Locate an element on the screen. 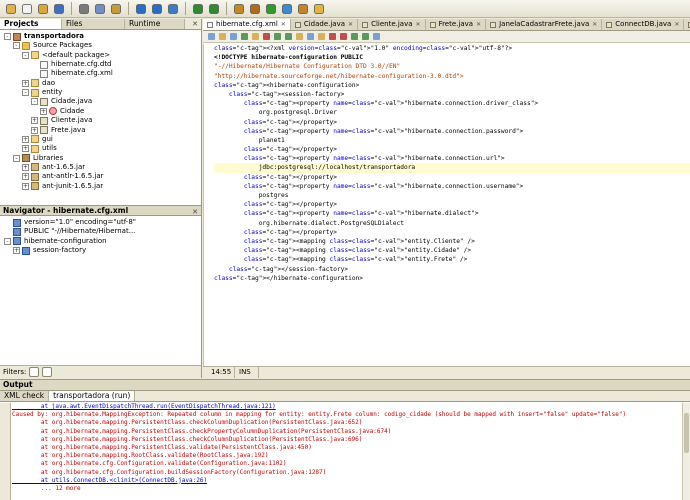  editor-tab: hibernate.cfg.xml ✕ is located at coordinates (247, 24).